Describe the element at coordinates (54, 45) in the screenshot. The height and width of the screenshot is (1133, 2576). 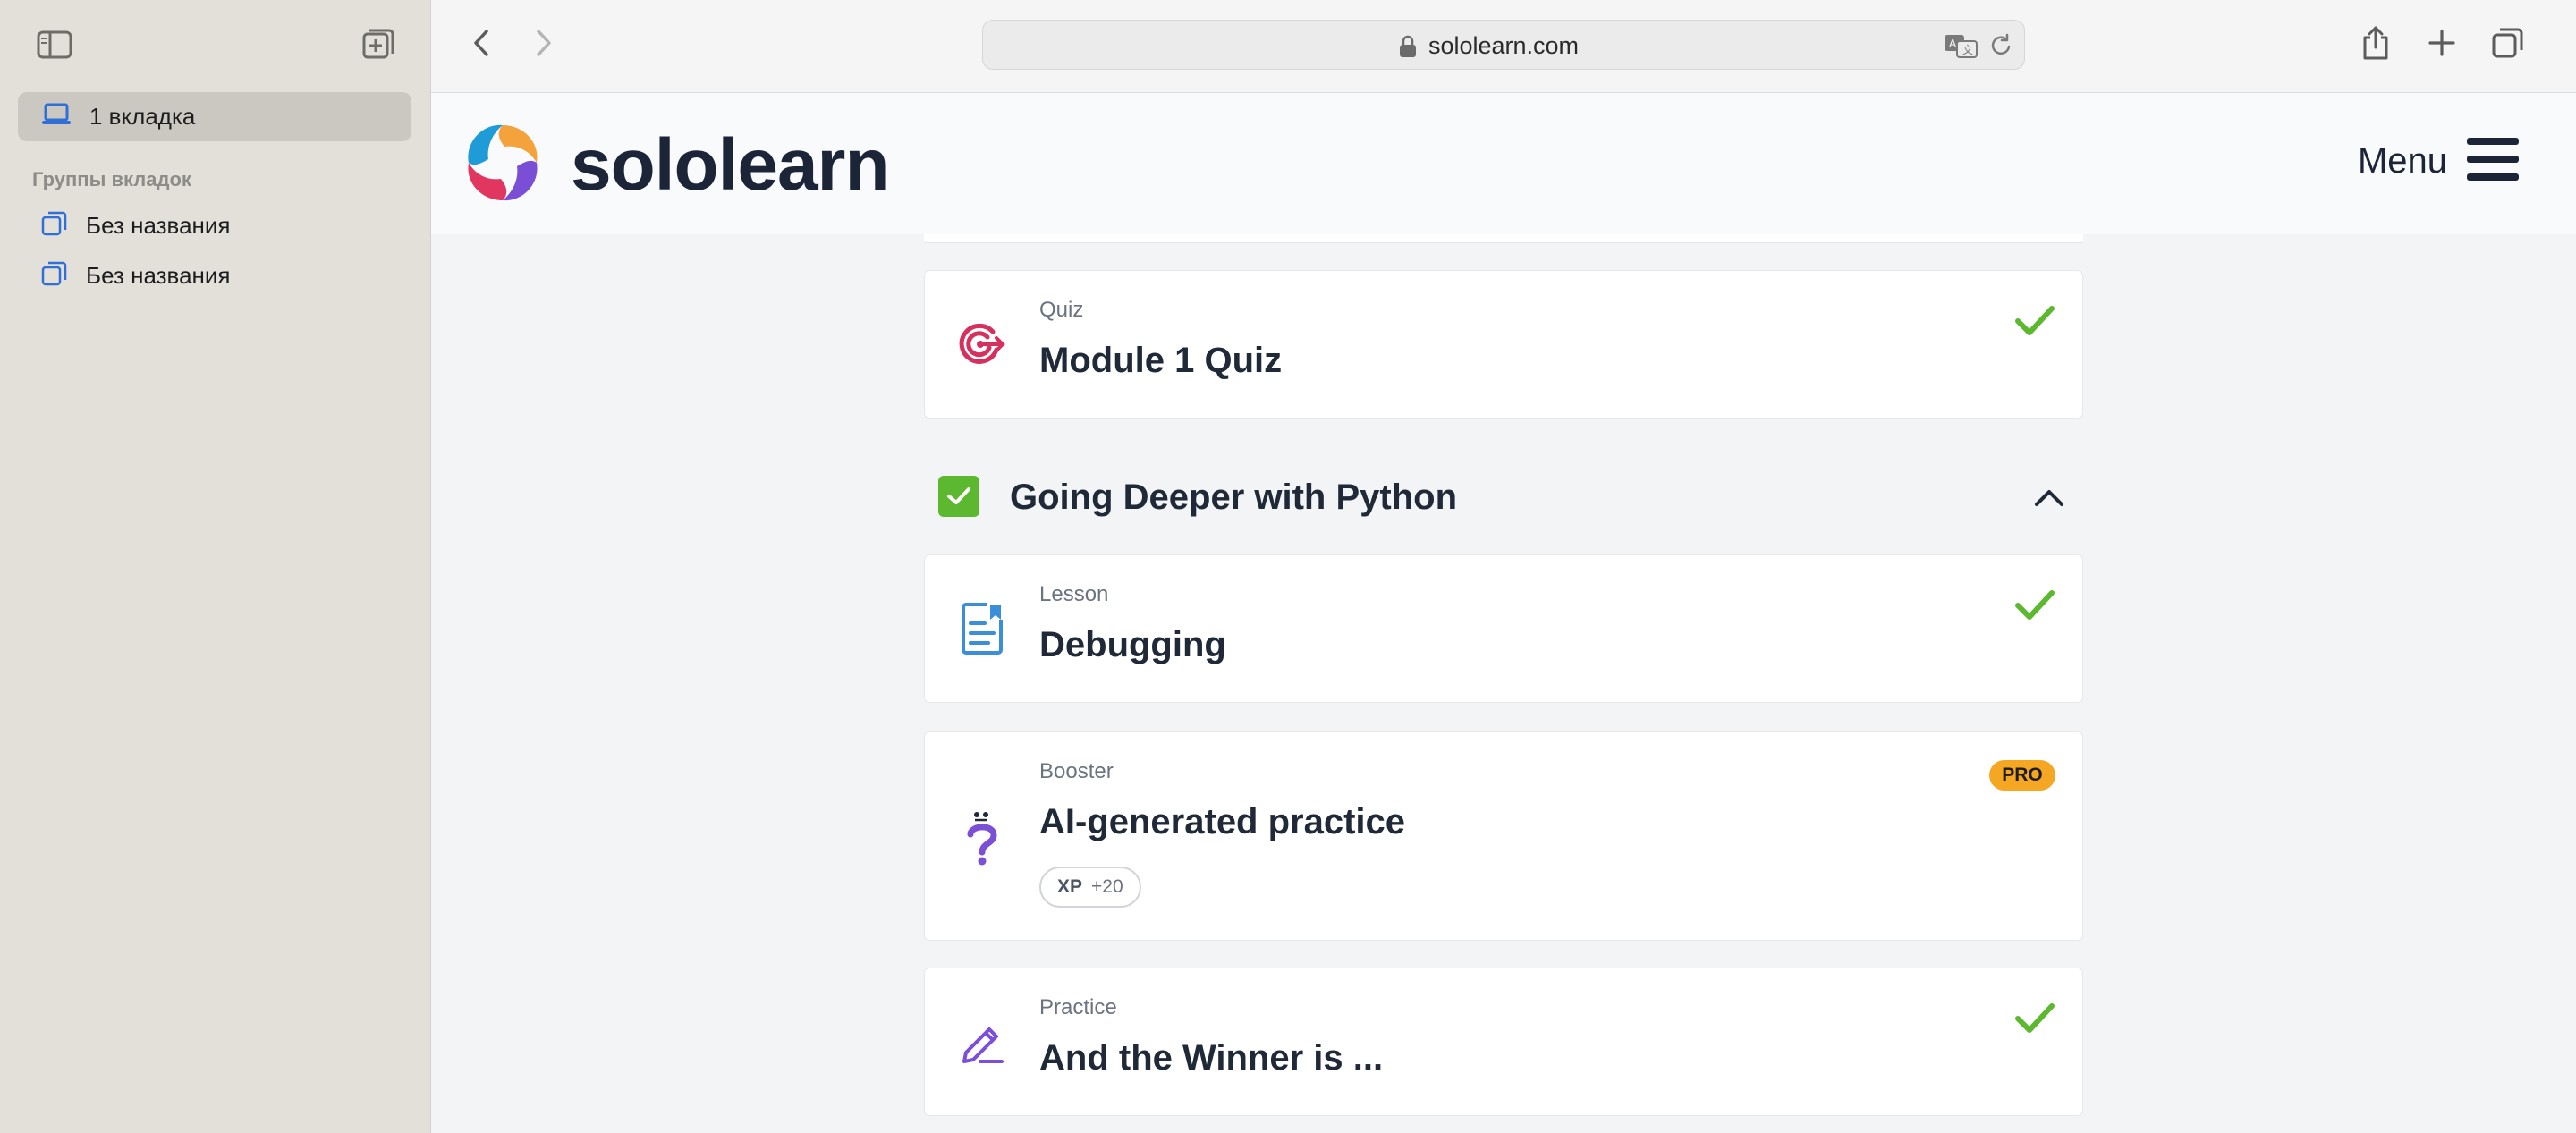
I see `sidebar-toggle-icon` at that location.